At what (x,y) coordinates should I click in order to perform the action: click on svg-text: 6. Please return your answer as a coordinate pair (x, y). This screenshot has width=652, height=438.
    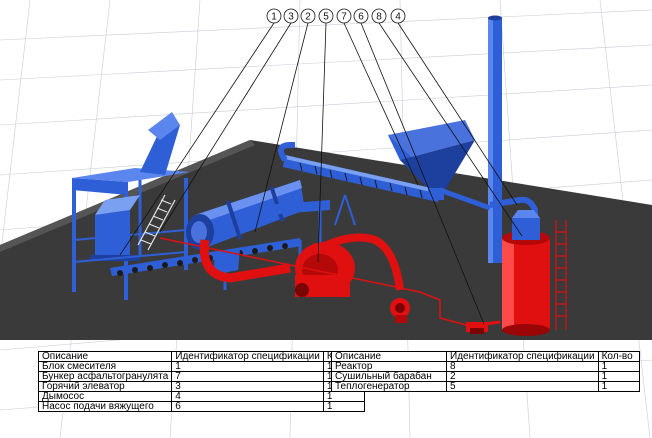
    Looking at the image, I should click on (361, 17).